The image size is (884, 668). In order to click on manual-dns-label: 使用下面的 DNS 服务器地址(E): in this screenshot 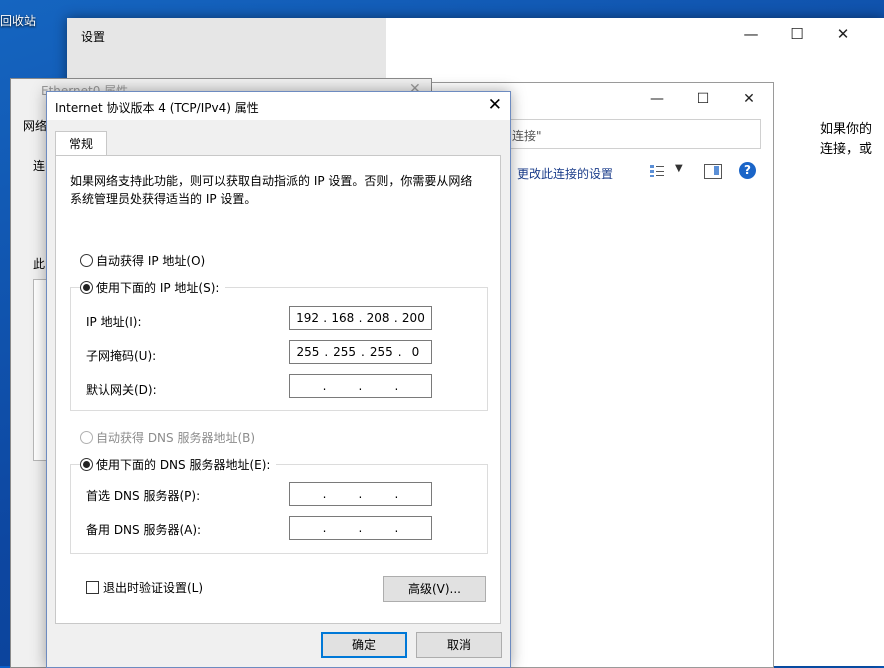, I will do `click(183, 465)`.